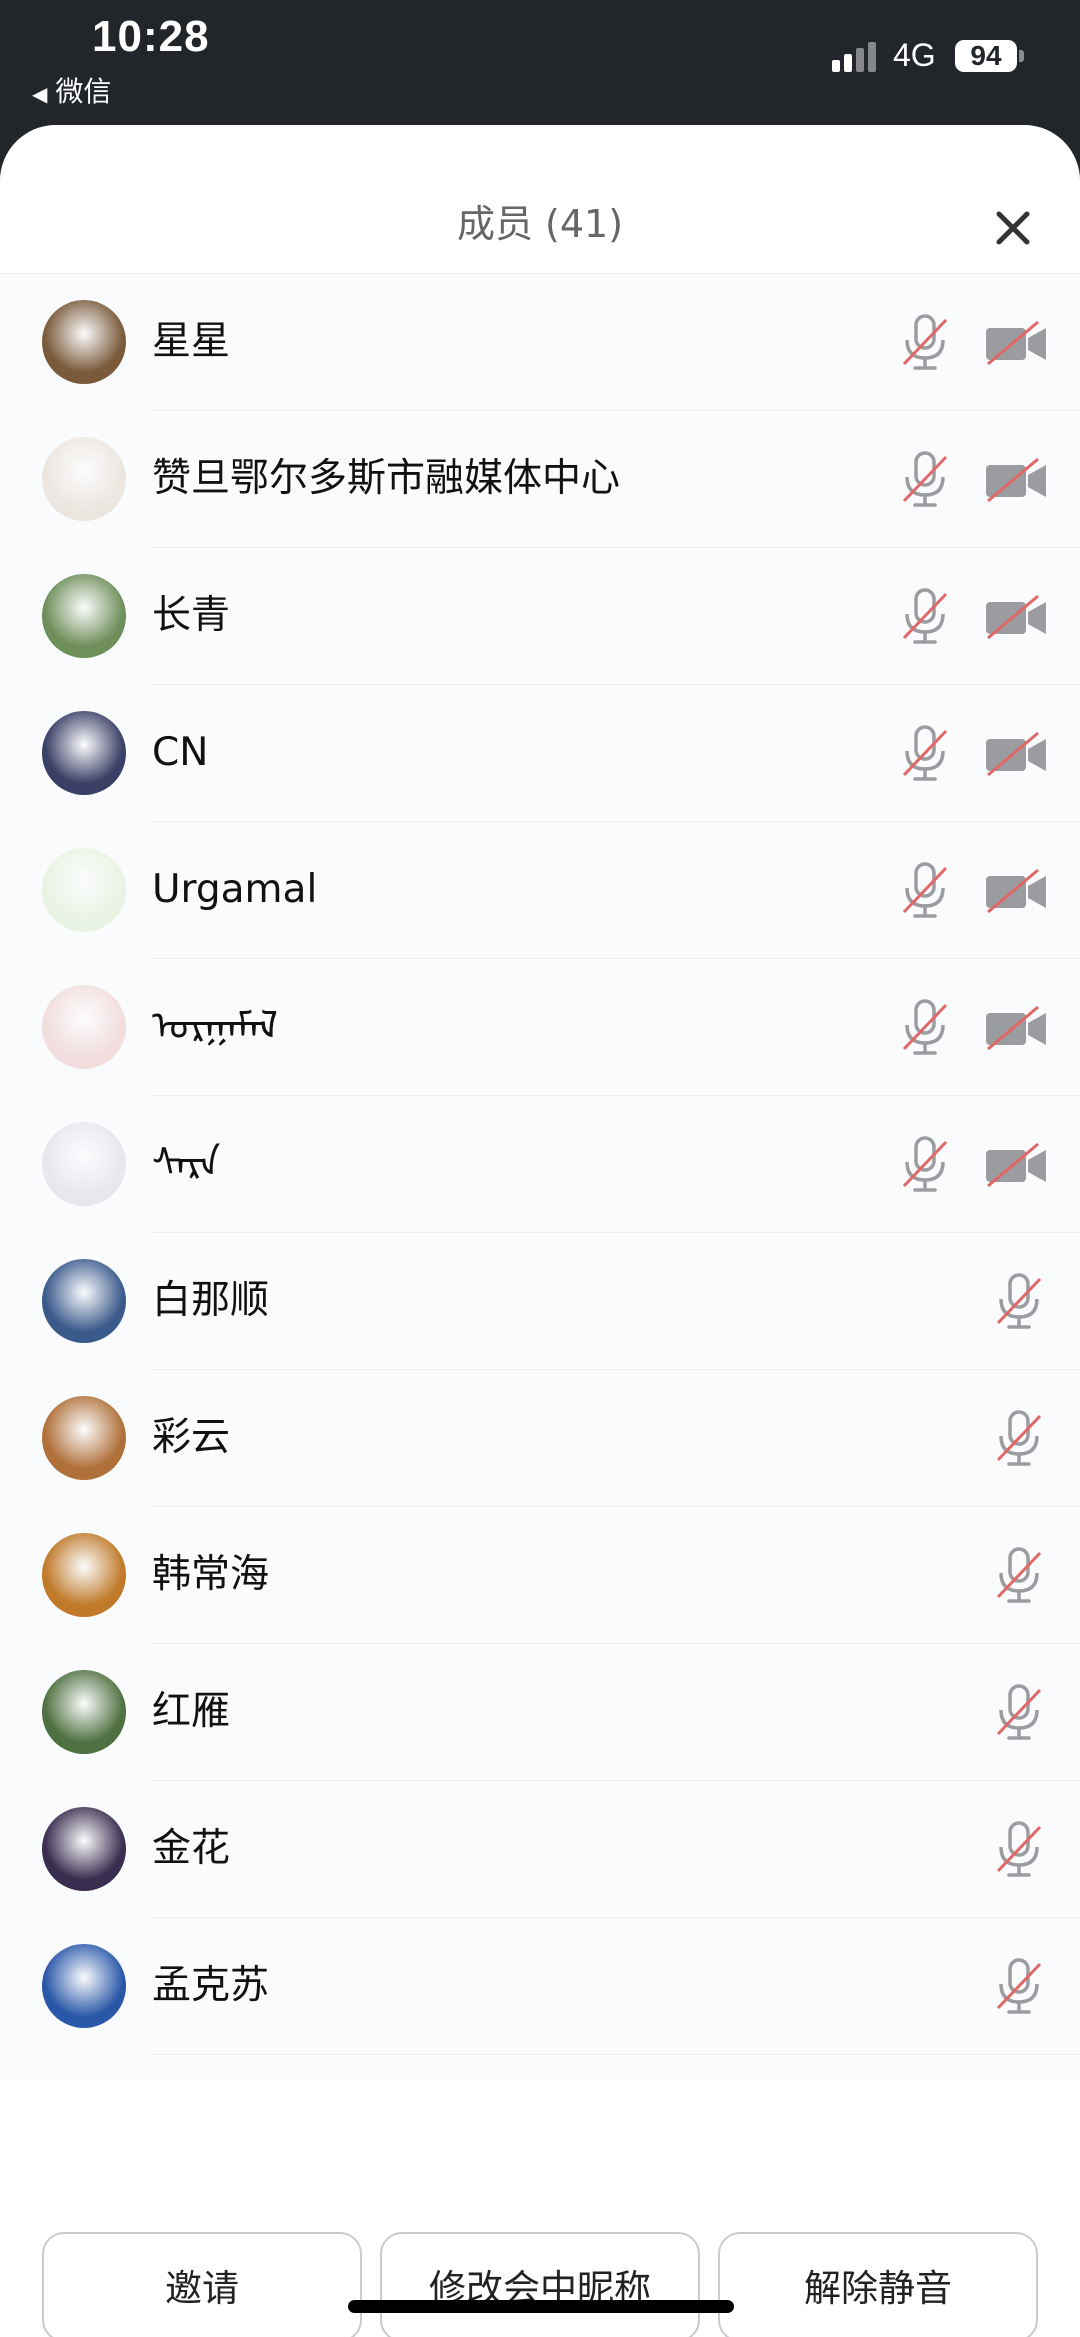  I want to click on member-row: 白那顺, so click(561, 1301).